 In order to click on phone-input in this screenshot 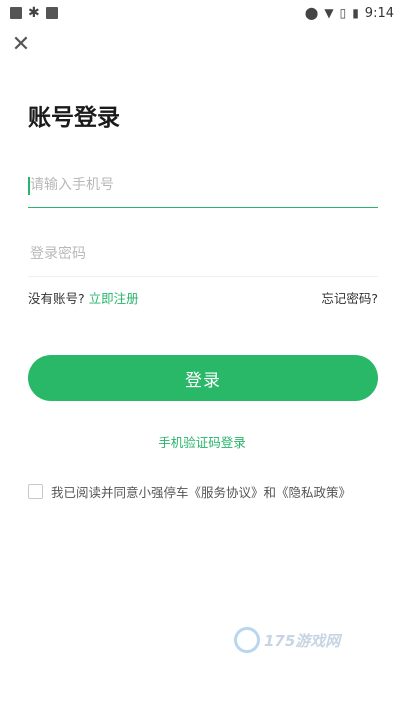, I will do `click(203, 185)`.